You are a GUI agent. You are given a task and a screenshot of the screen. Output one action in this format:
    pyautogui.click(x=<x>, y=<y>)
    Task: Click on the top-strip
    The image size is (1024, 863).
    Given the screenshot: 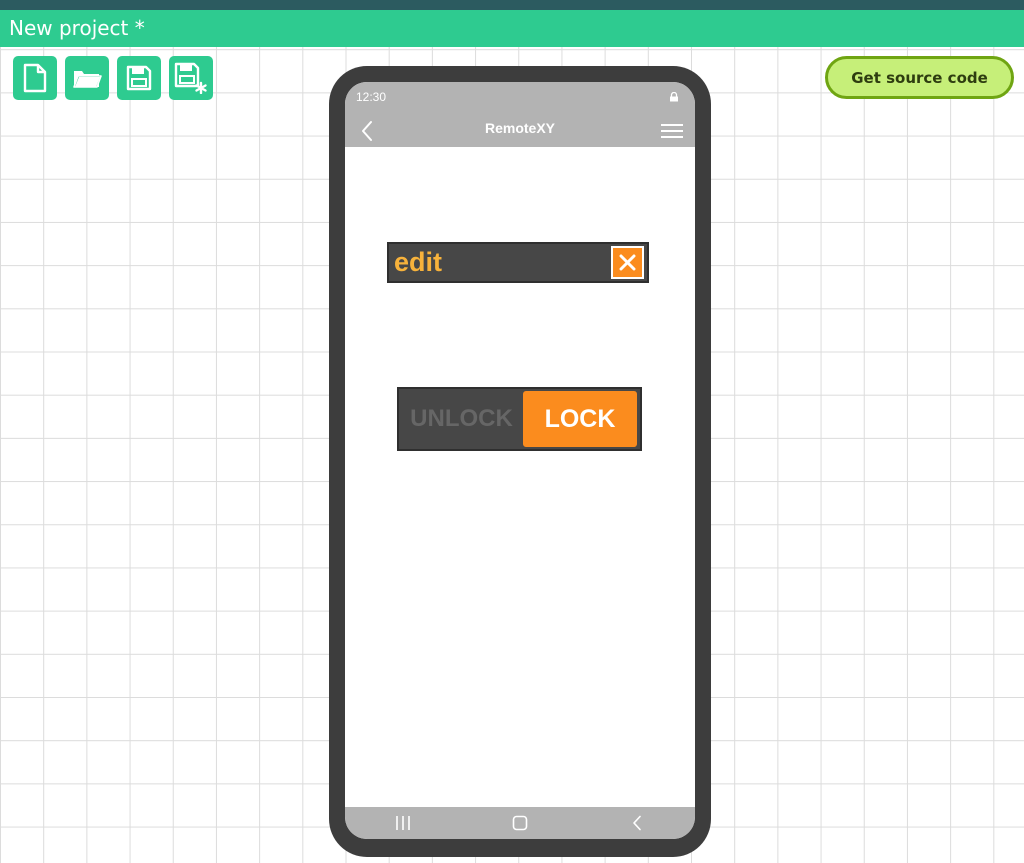 What is the action you would take?
    pyautogui.click(x=512, y=5)
    